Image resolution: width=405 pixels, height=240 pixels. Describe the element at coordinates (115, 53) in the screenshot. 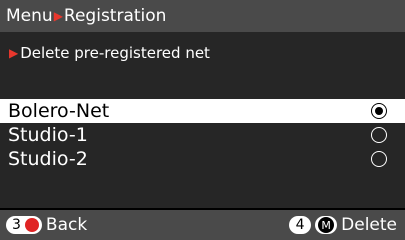

I see `subtitle-label: Delete pre-registered net` at that location.